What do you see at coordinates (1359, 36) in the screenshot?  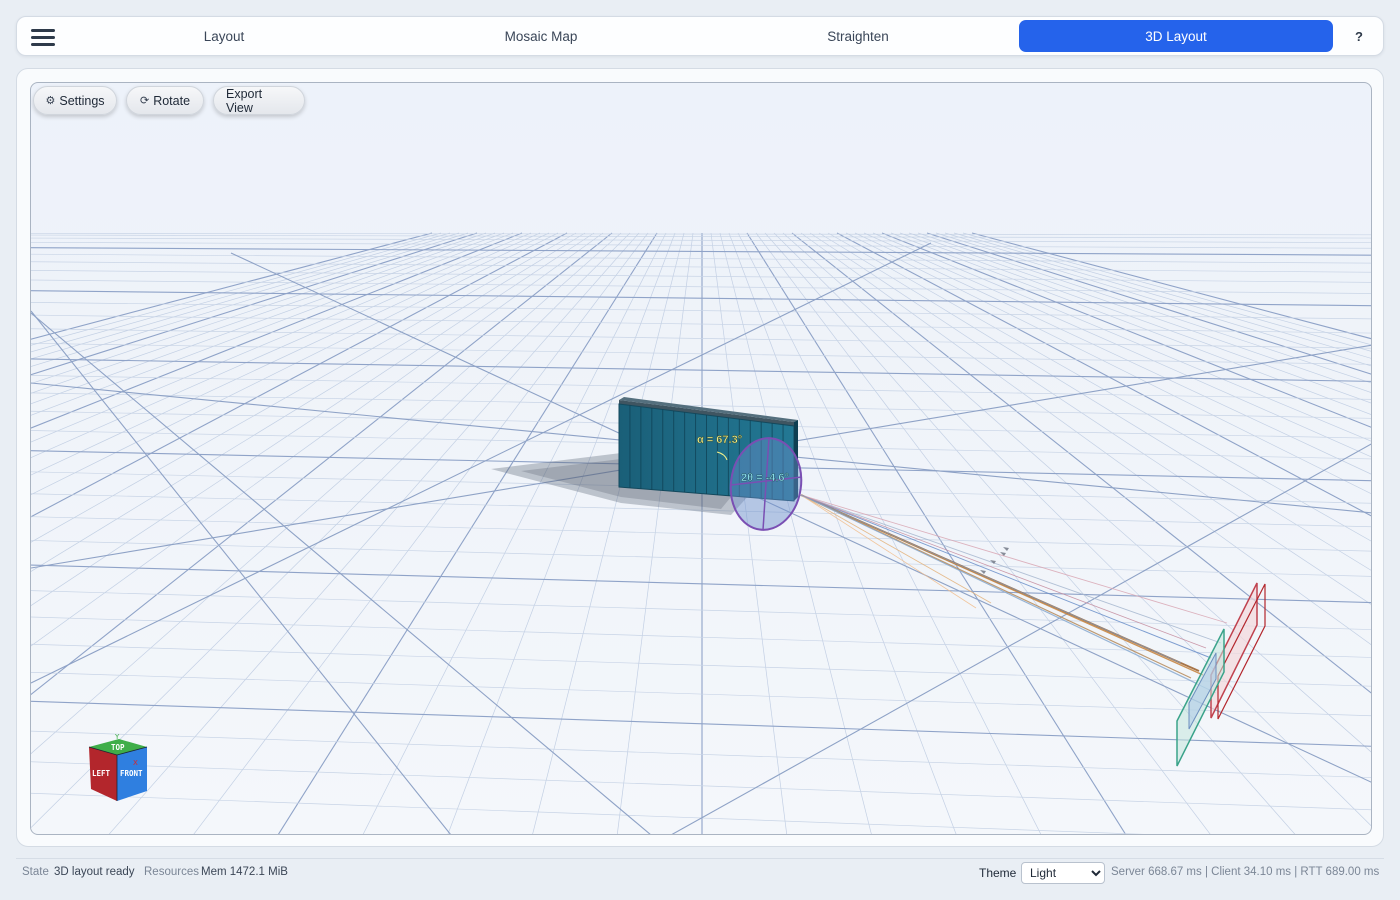 I see `help-button: ?` at bounding box center [1359, 36].